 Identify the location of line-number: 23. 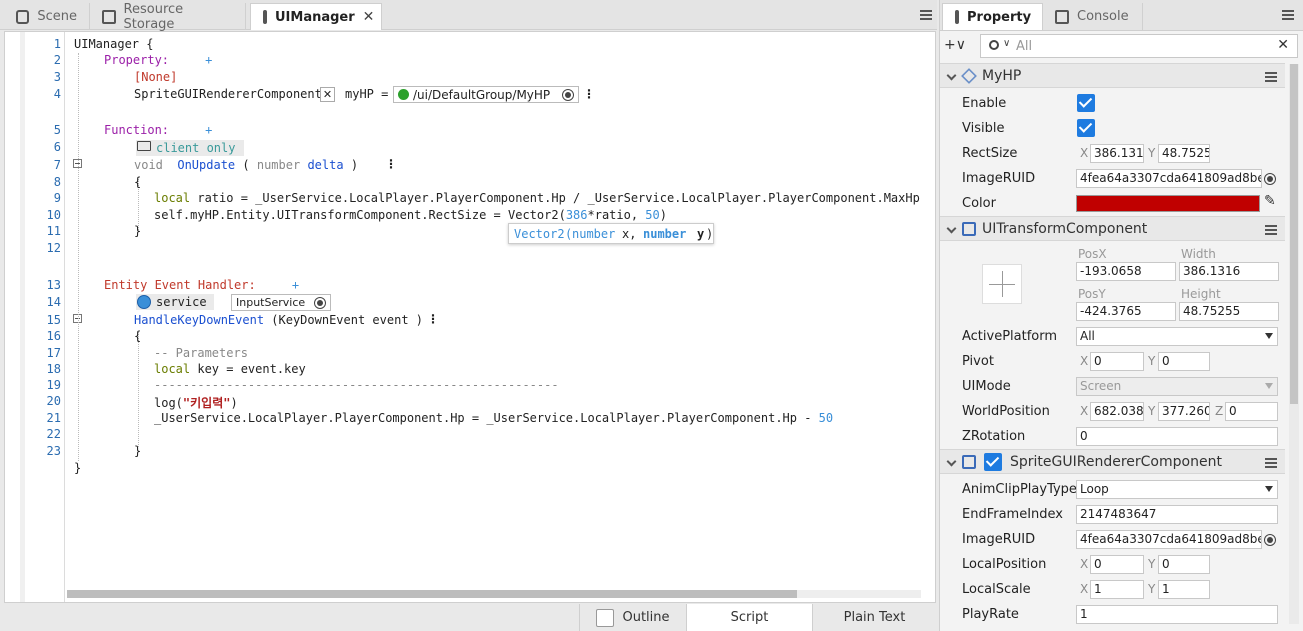
(53, 451).